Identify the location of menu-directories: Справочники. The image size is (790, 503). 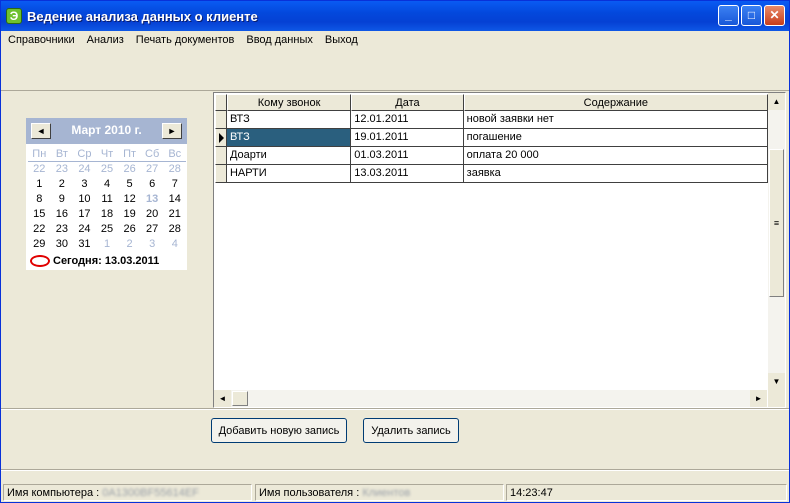
(41, 40).